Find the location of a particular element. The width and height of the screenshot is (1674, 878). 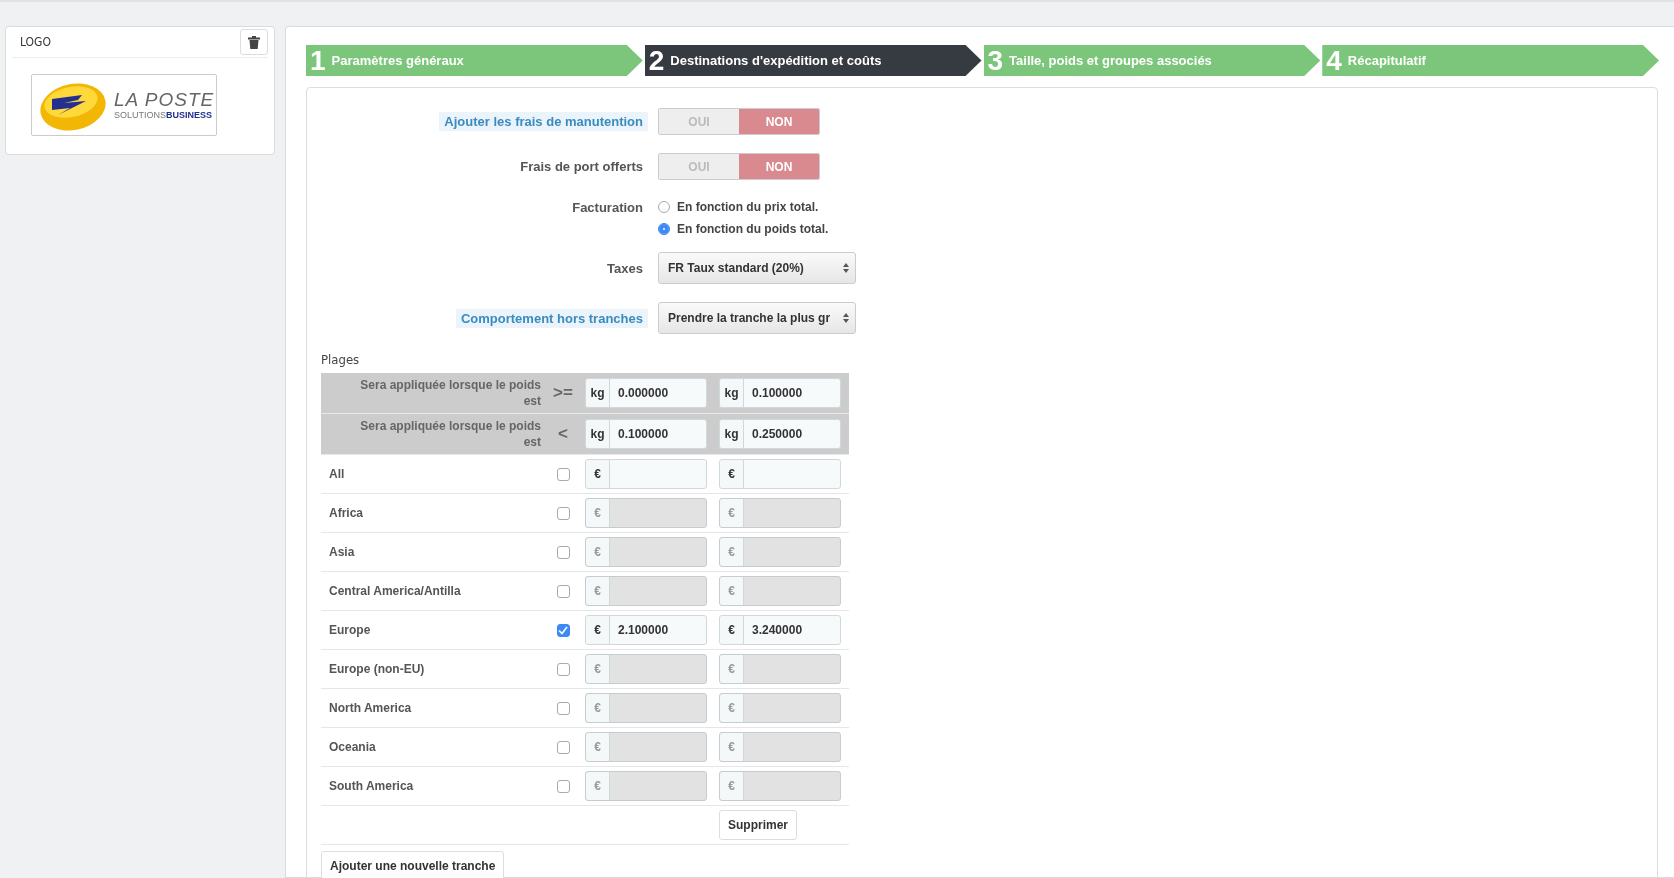

weight-input: kg 0.000000 is located at coordinates (646, 393).